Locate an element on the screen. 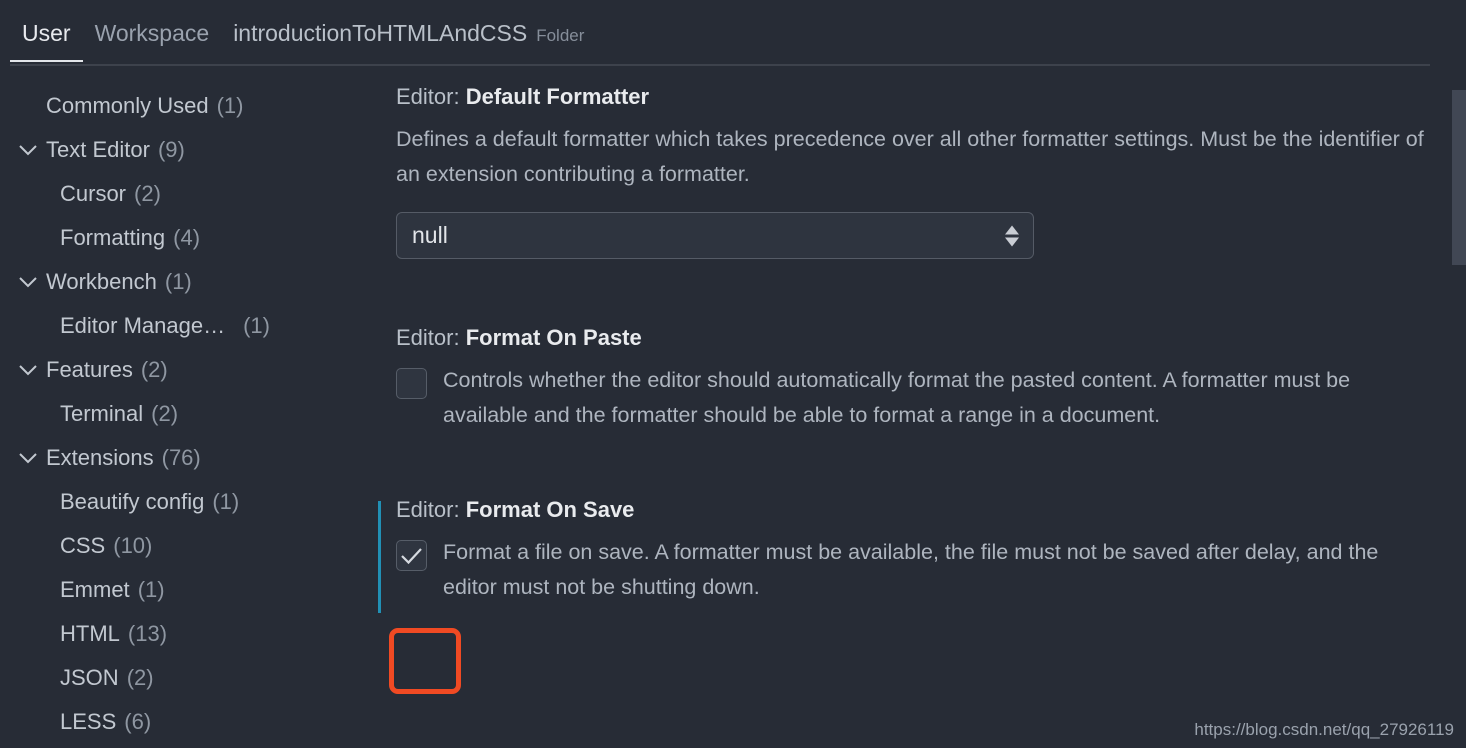  scrollbar-thumb is located at coordinates (1459, 177).